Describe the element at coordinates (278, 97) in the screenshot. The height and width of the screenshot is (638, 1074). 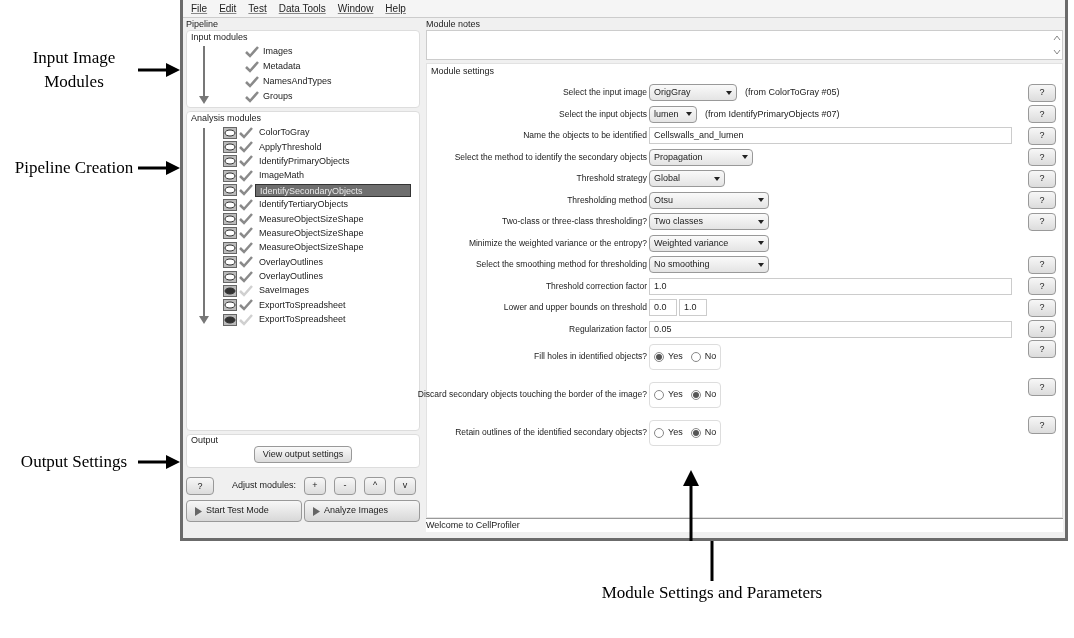
I see `module-item: Groups` at that location.